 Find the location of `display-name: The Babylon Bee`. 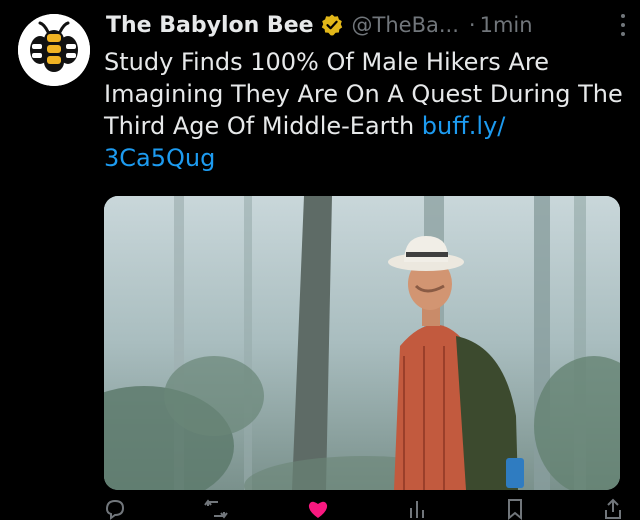

display-name: The Babylon Bee is located at coordinates (210, 25).